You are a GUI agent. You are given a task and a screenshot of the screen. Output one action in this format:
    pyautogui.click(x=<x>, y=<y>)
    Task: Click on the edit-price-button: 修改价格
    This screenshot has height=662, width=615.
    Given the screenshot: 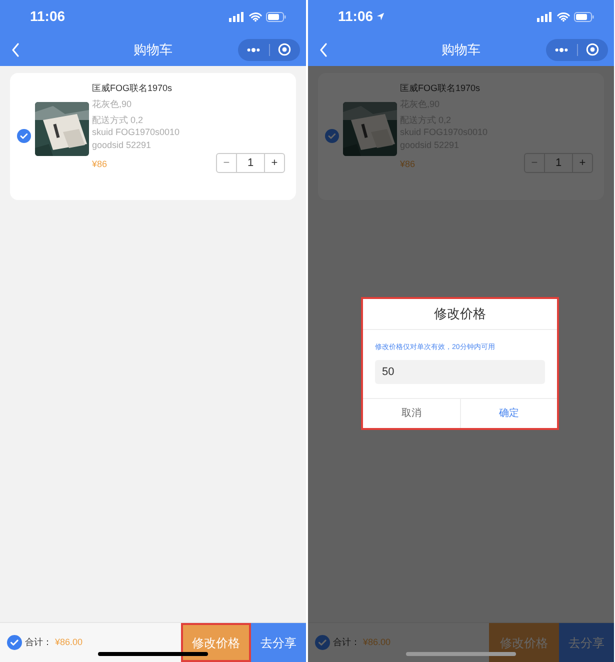 What is the action you would take?
    pyautogui.click(x=216, y=642)
    